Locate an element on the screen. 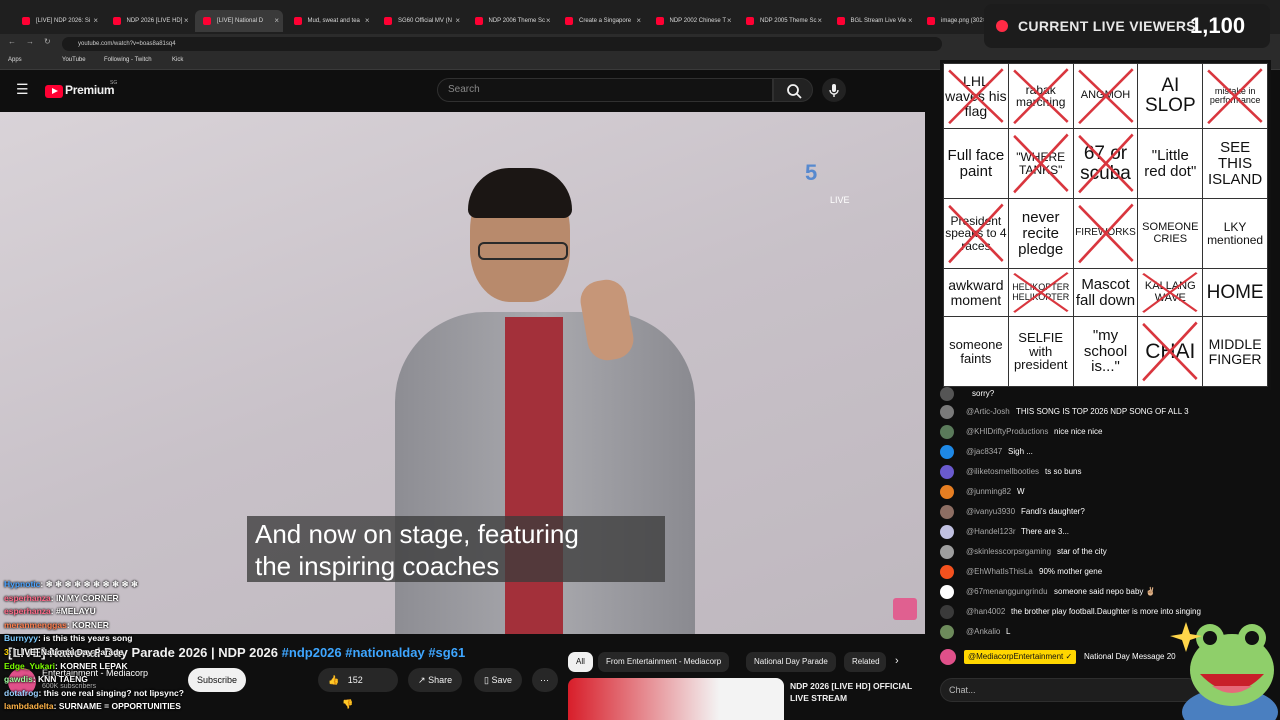 The width and height of the screenshot is (1280, 720). tab-label: NDP 2006 Theme Sc is located at coordinates (516, 21).